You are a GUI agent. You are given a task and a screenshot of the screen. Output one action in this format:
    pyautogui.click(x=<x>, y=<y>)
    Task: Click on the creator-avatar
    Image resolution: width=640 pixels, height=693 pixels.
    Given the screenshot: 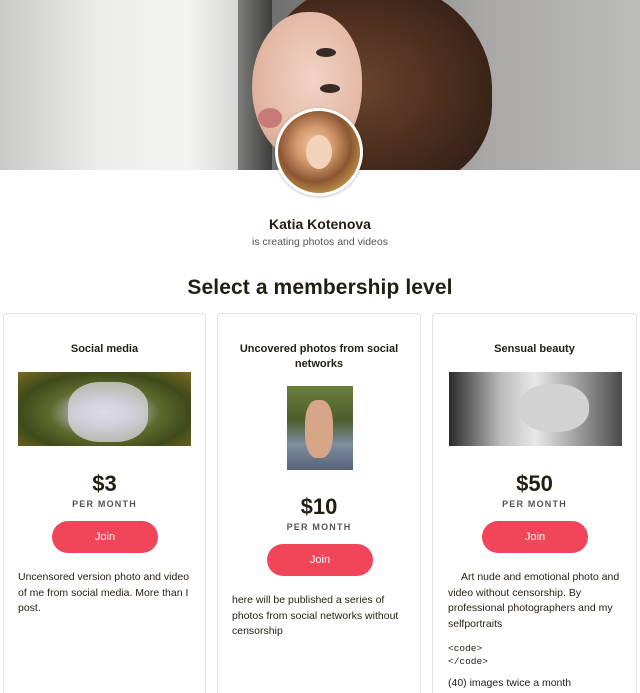 What is the action you would take?
    pyautogui.click(x=319, y=152)
    